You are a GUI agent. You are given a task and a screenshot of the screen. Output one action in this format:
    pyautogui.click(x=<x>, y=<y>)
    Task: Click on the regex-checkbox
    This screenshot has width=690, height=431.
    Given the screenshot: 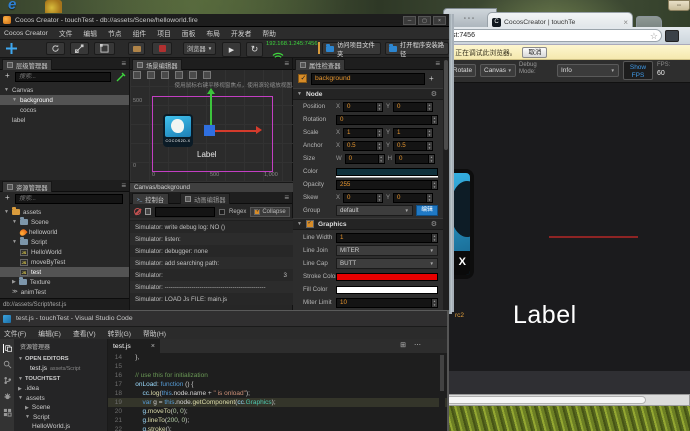 What is the action you would take?
    pyautogui.click(x=222, y=211)
    